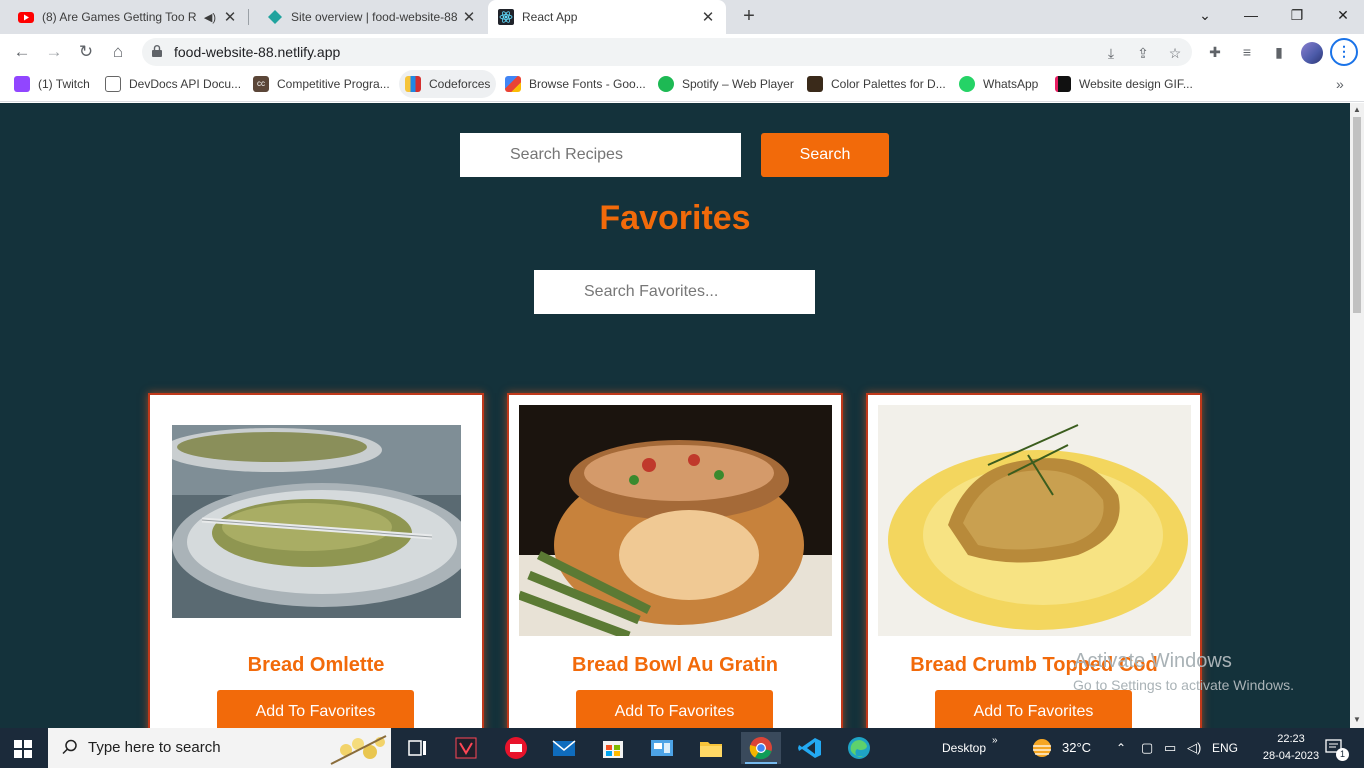 This screenshot has height=768, width=1364. Describe the element at coordinates (1291, 756) in the screenshot. I see `clock-date: 28-04-2023` at that location.